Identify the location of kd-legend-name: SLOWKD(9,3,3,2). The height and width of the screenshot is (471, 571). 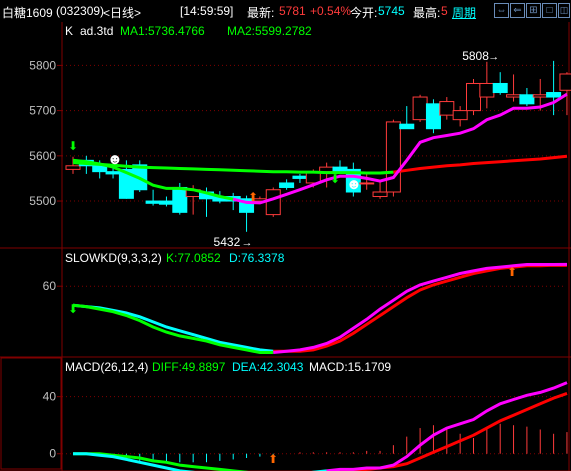
(113, 258).